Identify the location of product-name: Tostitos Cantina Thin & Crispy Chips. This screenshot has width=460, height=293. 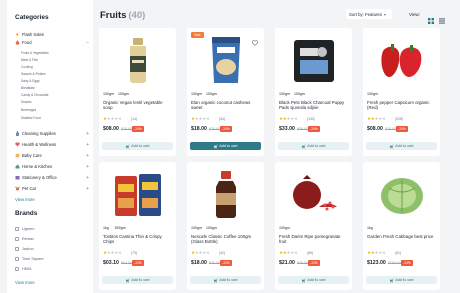
(138, 239).